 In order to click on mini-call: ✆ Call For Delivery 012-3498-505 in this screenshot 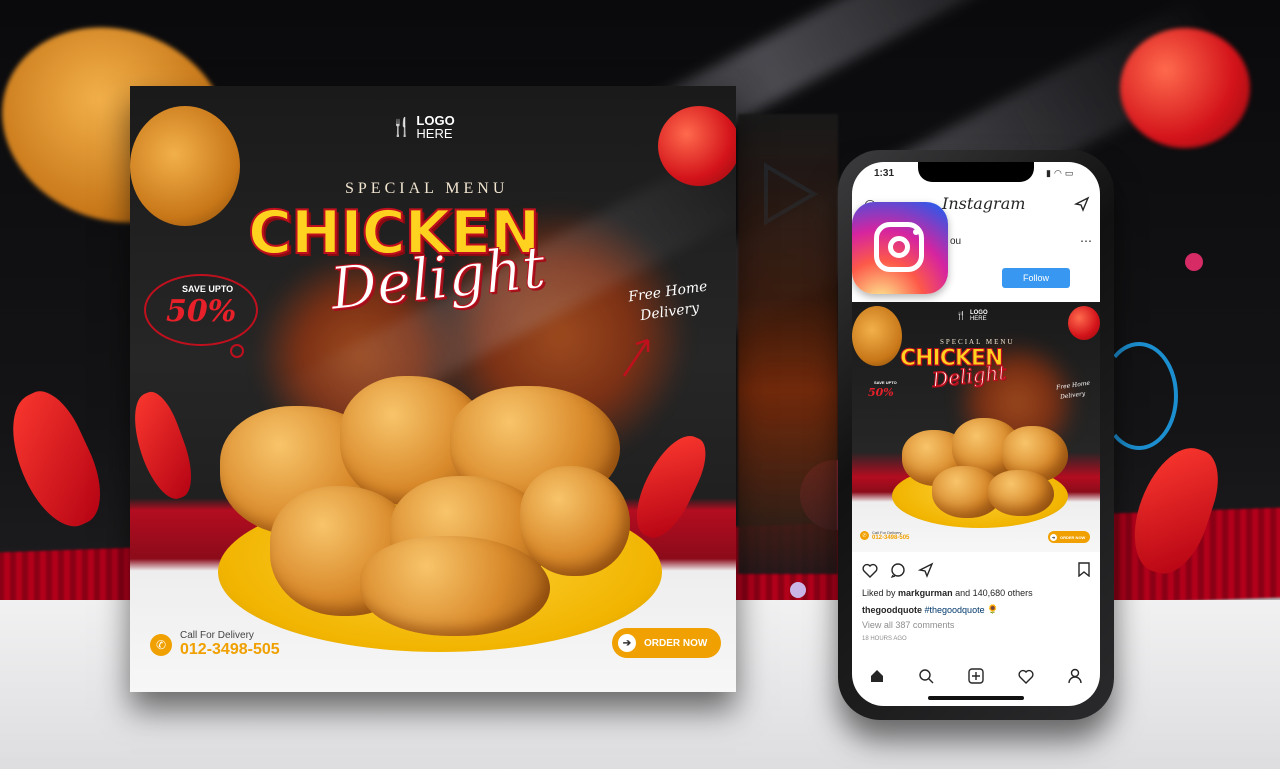, I will do `click(884, 535)`.